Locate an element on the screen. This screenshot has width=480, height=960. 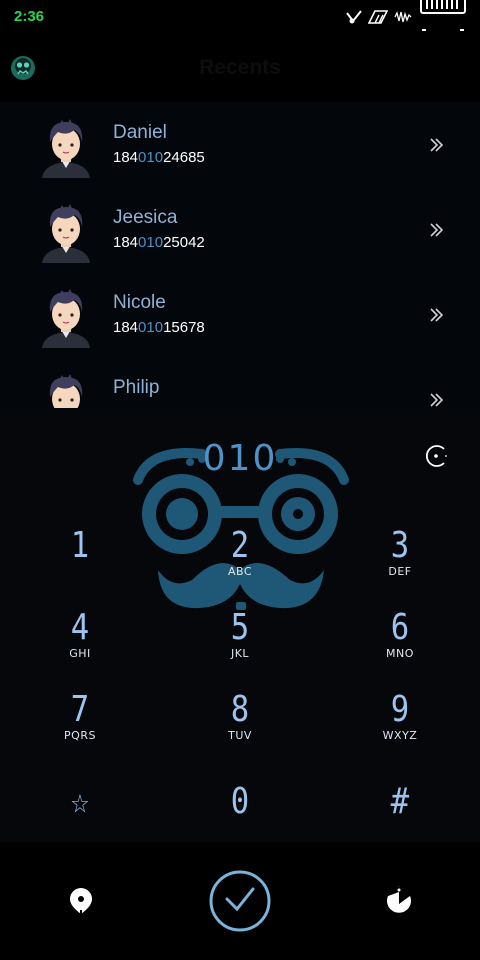
contact-row-daniel: Daniel 18401024685 is located at coordinates (240, 144).